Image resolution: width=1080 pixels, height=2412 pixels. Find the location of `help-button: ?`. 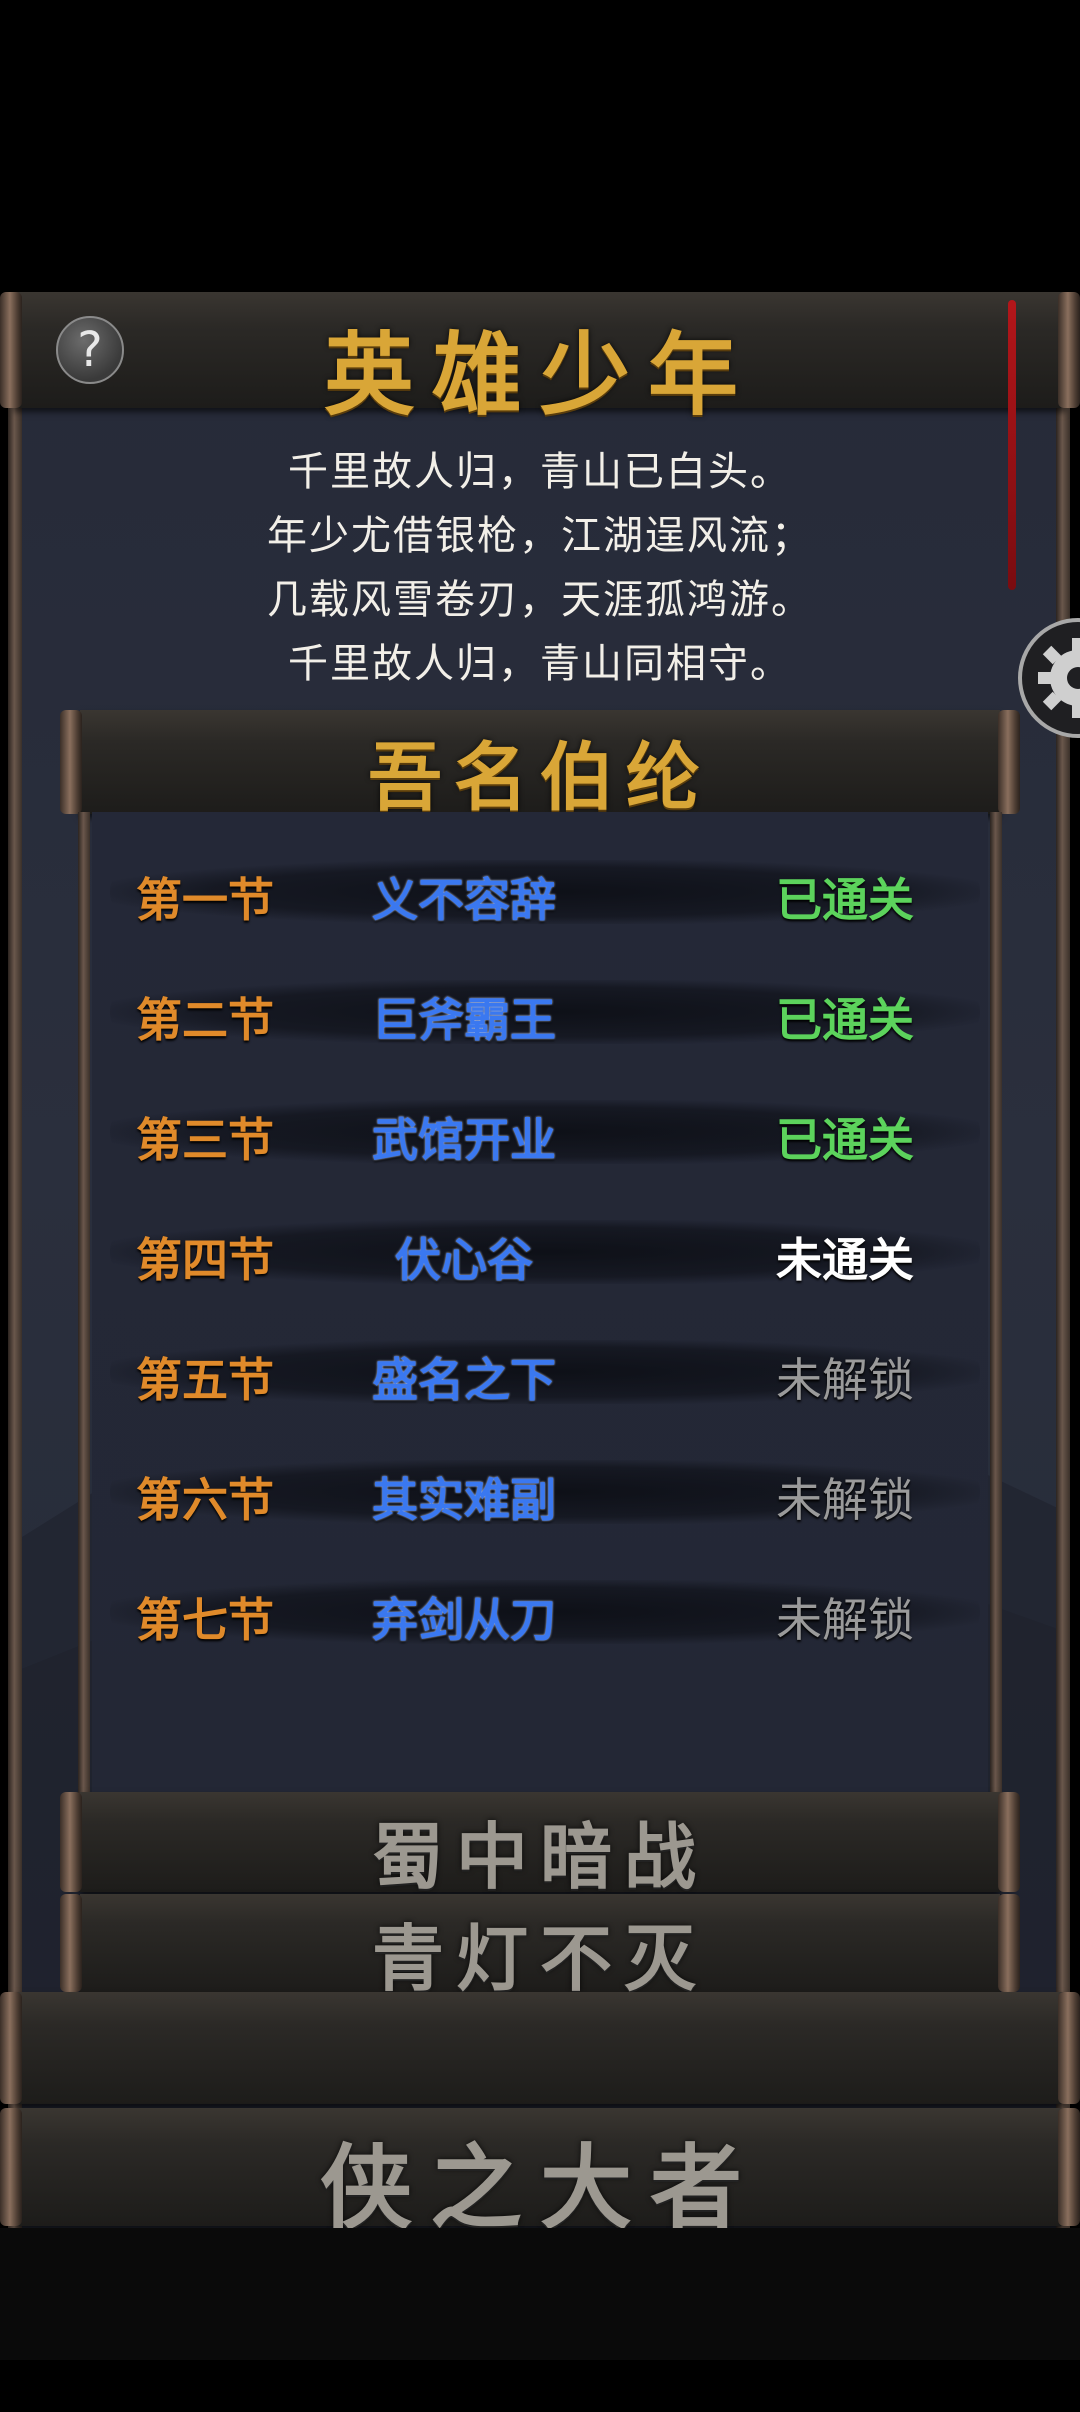

help-button: ? is located at coordinates (90, 350).